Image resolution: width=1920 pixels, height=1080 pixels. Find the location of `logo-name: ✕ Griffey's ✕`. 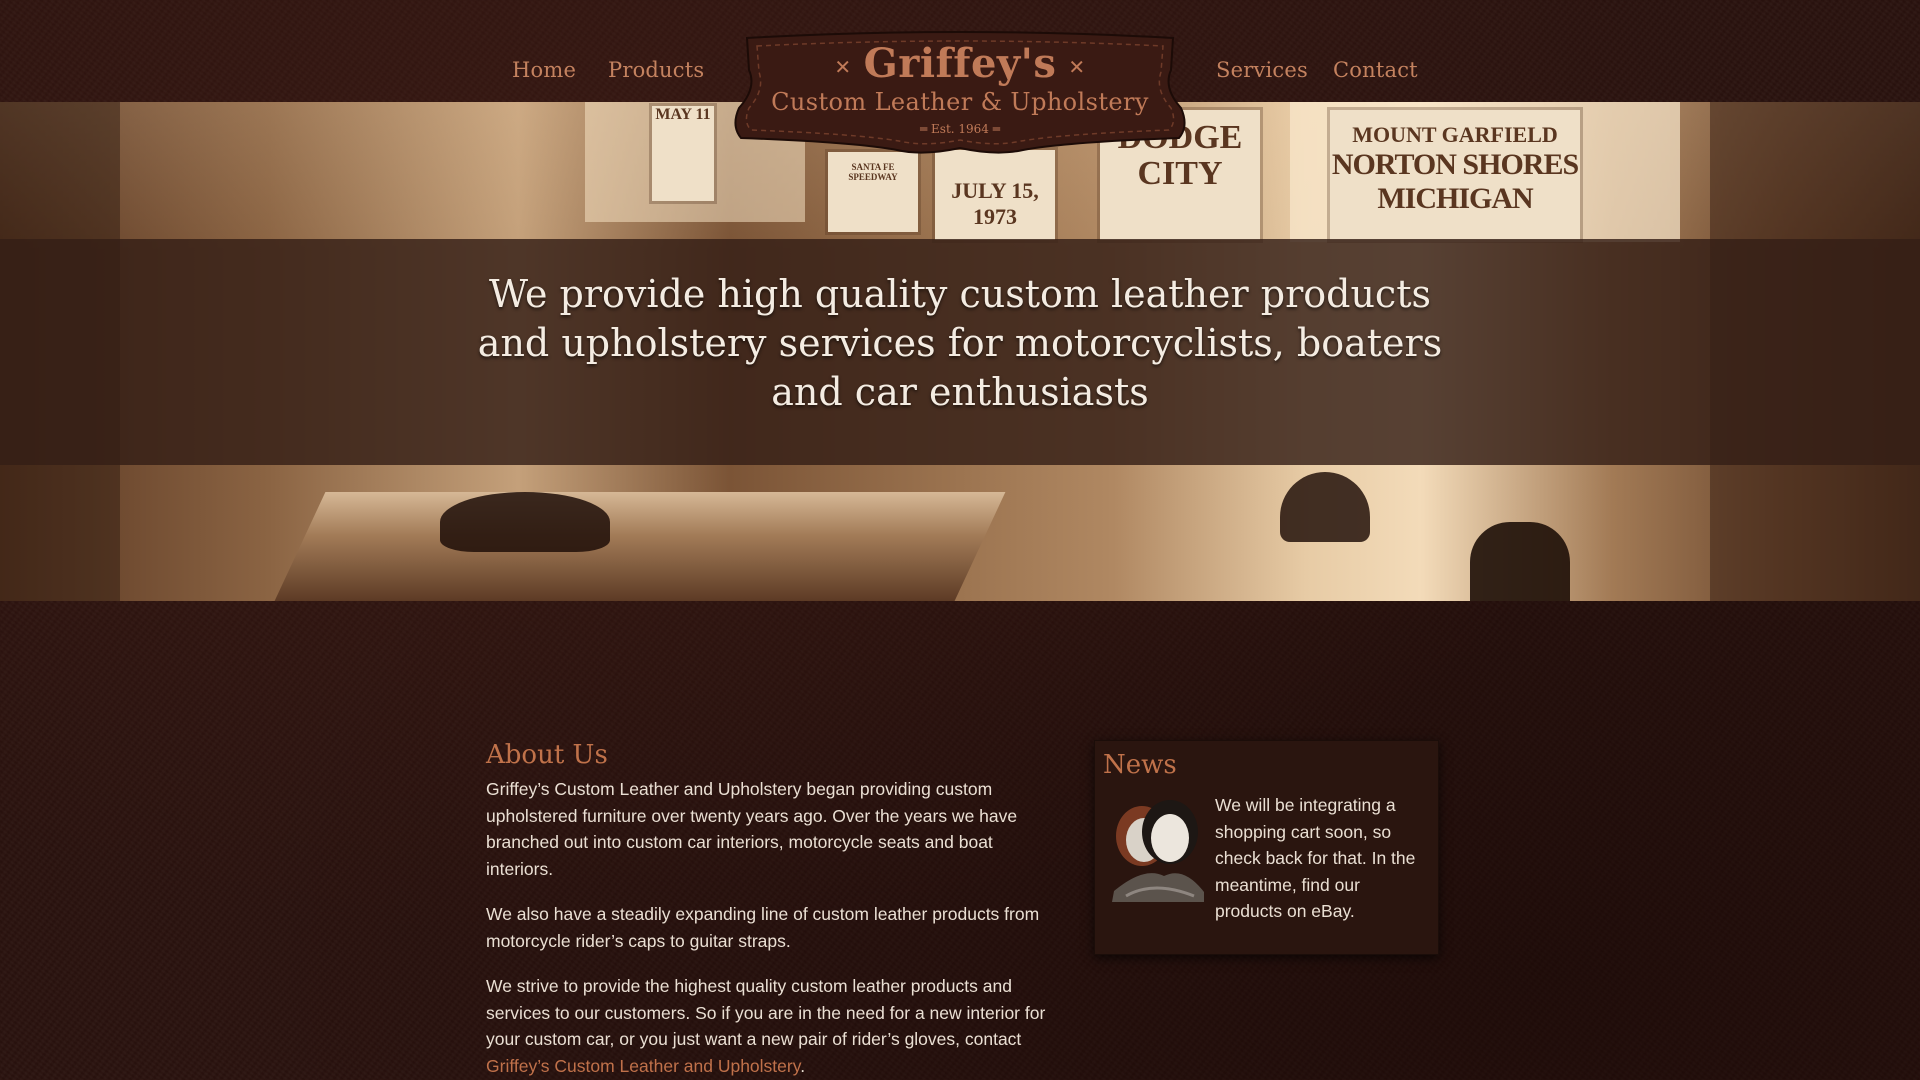

logo-name: ✕ Griffey's ✕ is located at coordinates (960, 63).